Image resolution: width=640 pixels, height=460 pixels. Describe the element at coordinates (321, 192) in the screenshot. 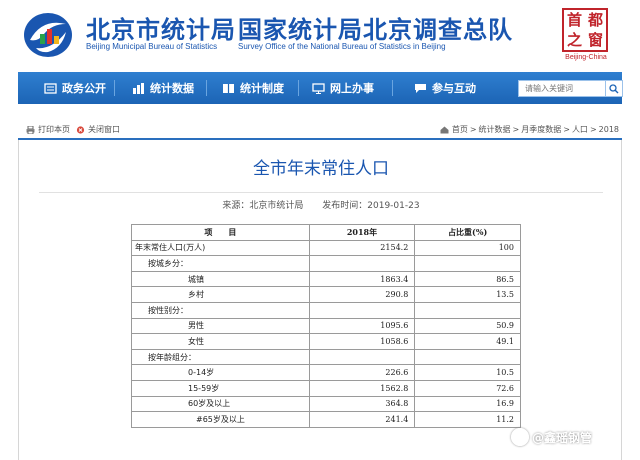

I see `title-divider` at that location.